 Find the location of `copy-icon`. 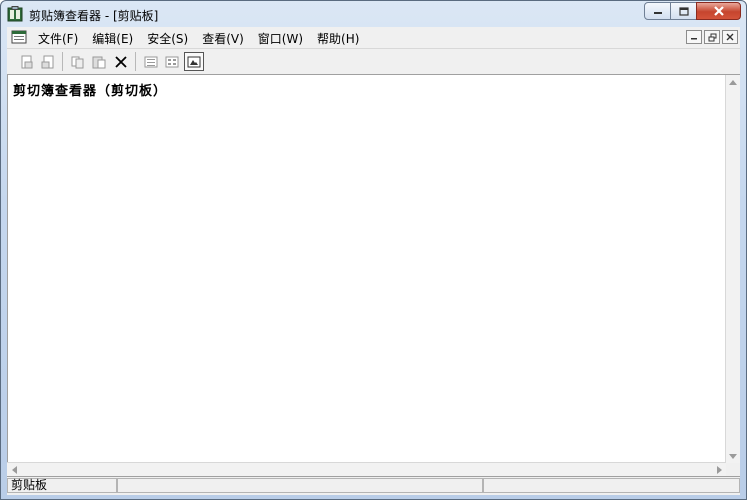

copy-icon is located at coordinates (77, 62).